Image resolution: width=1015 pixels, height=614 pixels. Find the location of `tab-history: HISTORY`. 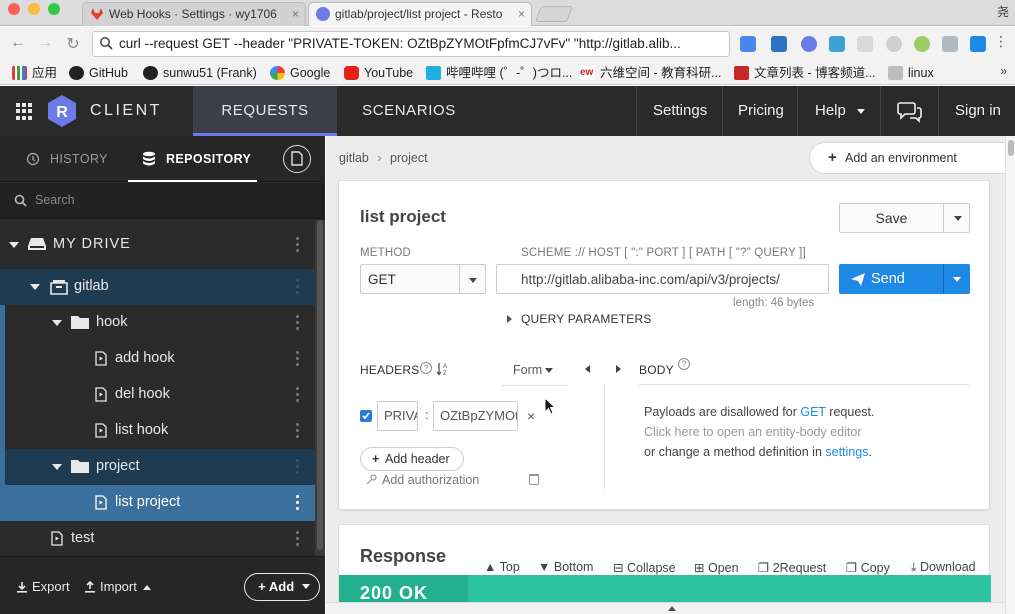

tab-history: HISTORY is located at coordinates (67, 159).